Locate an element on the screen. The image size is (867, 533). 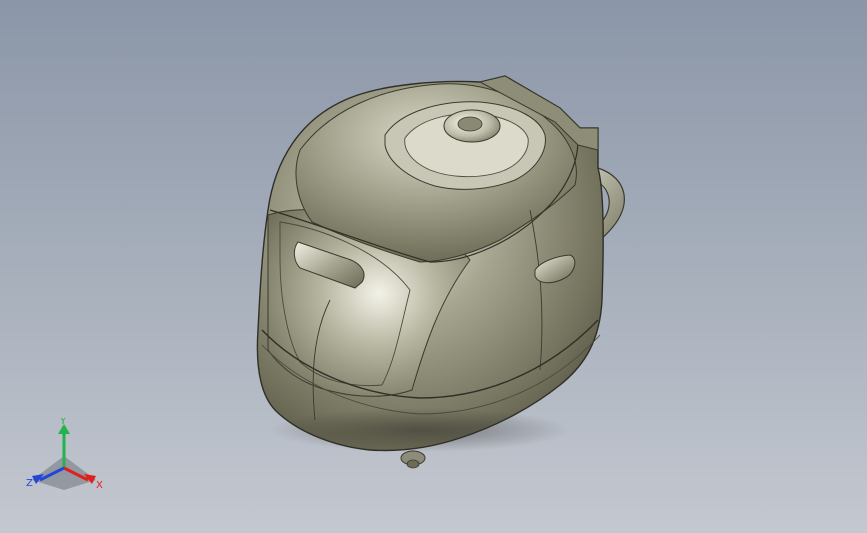
cooker-foot-tip is located at coordinates (413, 464).